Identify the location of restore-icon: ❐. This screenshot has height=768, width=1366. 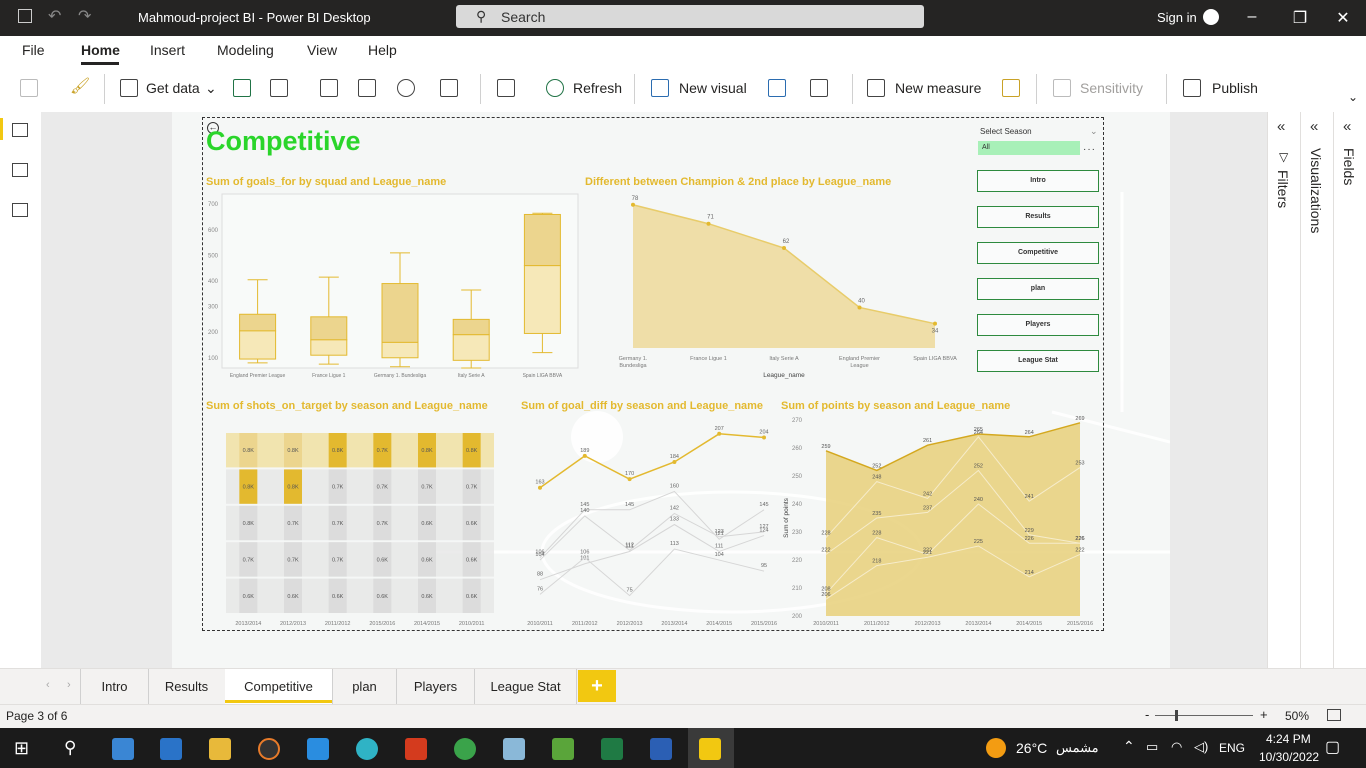
(1300, 18).